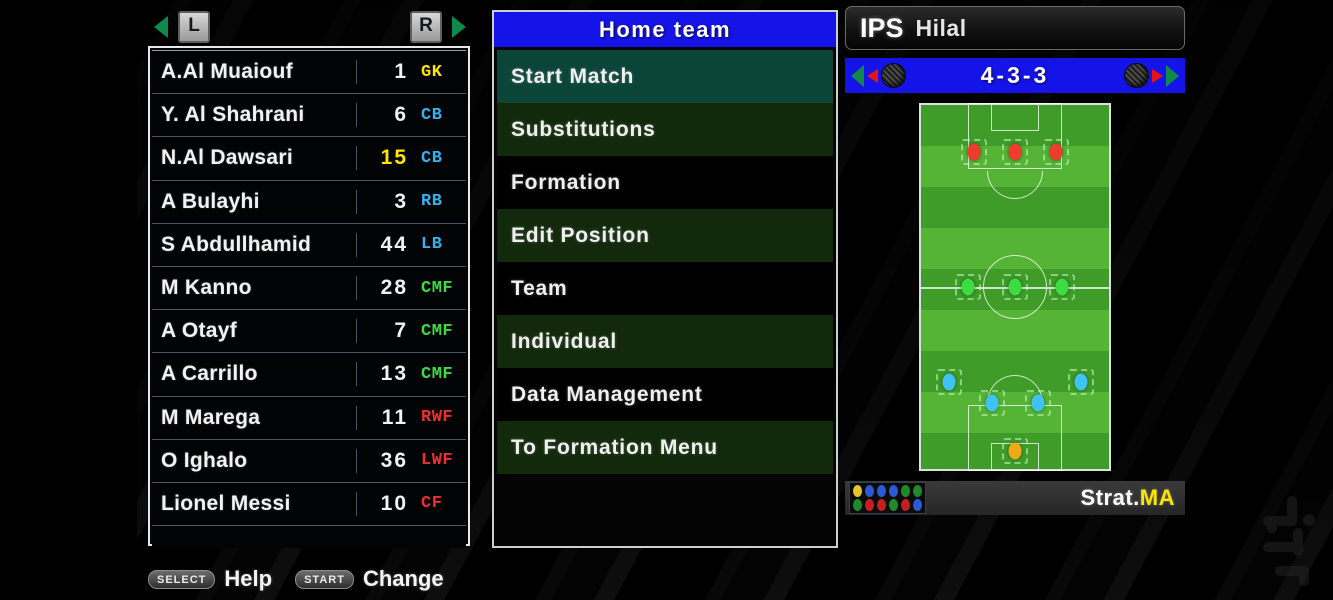 The width and height of the screenshot is (1333, 600). Describe the element at coordinates (233, 115) in the screenshot. I see `player-name: Y. Al Shahrani` at that location.